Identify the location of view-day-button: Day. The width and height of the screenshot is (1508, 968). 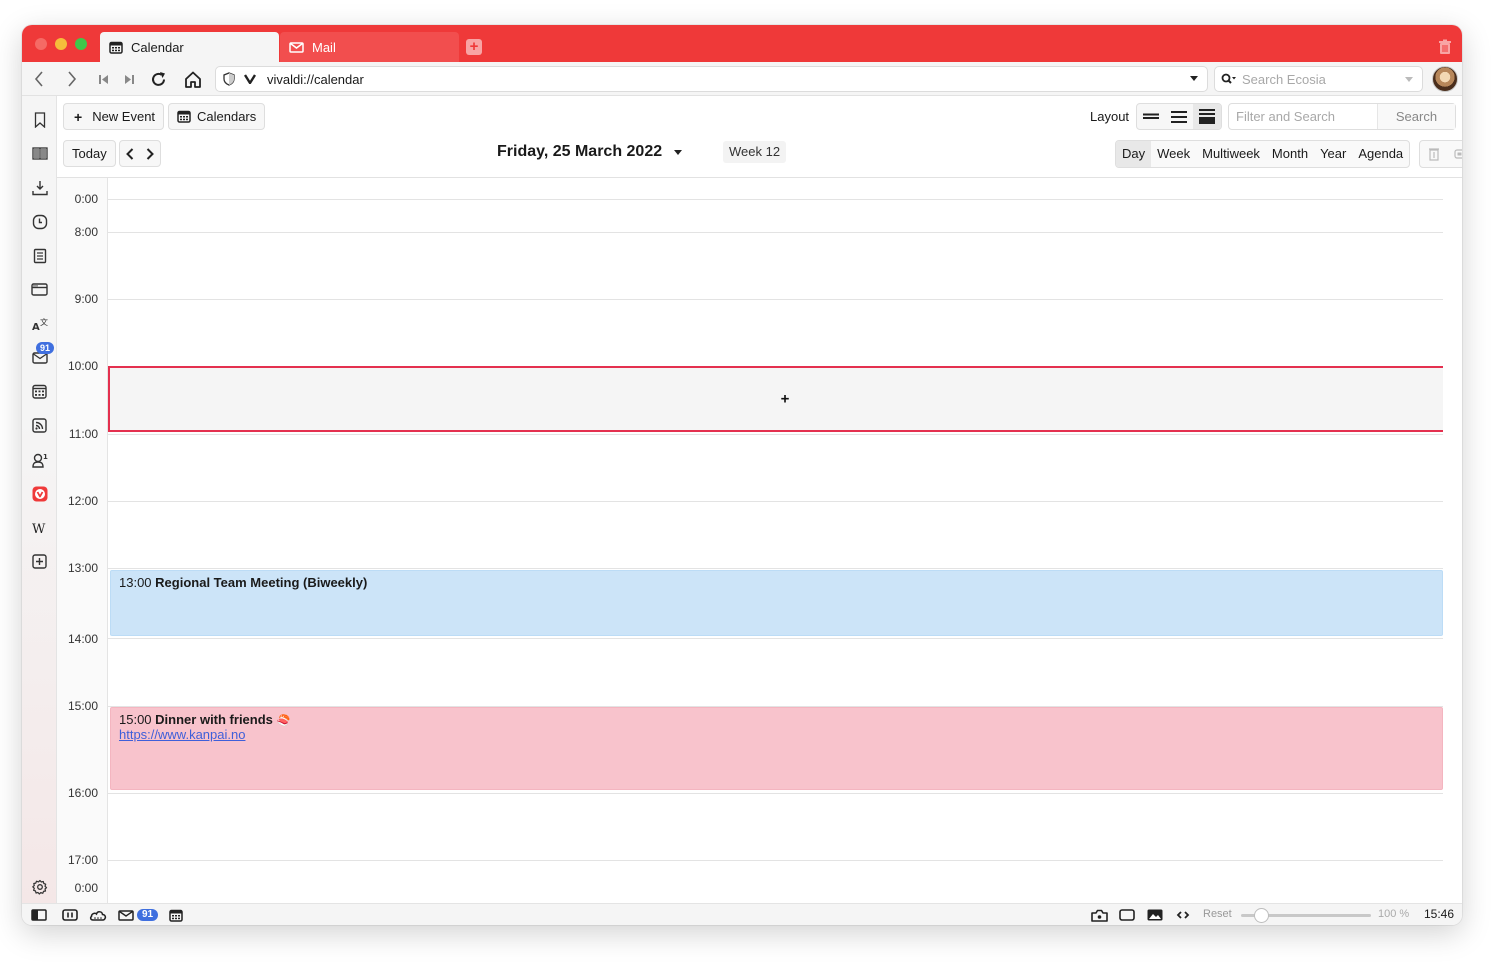
(1134, 154).